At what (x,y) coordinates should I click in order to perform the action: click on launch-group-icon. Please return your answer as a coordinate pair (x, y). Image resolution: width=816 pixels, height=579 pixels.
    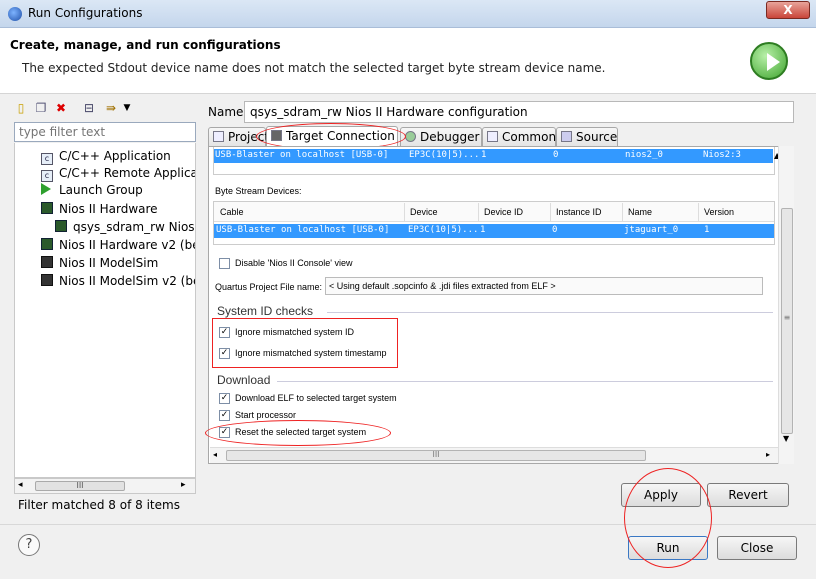
    Looking at the image, I should click on (46, 189).